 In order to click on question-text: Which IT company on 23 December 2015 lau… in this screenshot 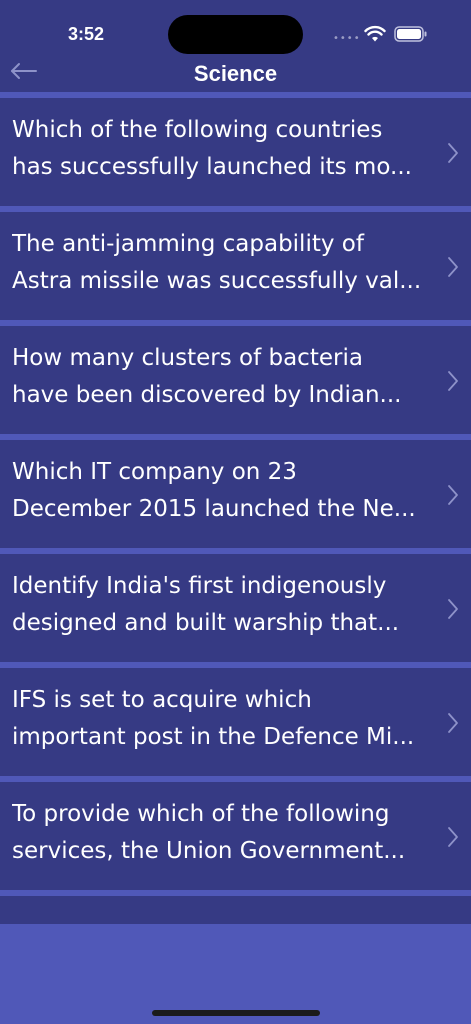, I will do `click(214, 490)`.